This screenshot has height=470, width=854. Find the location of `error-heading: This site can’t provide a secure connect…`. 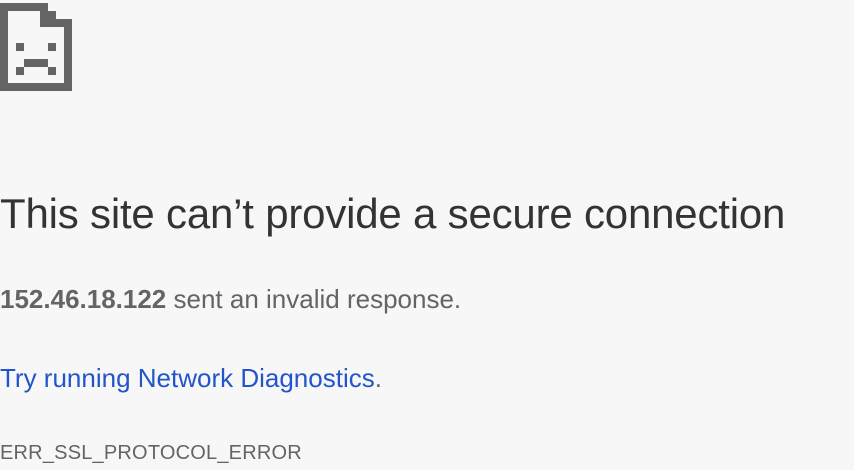

error-heading: This site can’t provide a secure connect… is located at coordinates (393, 213).